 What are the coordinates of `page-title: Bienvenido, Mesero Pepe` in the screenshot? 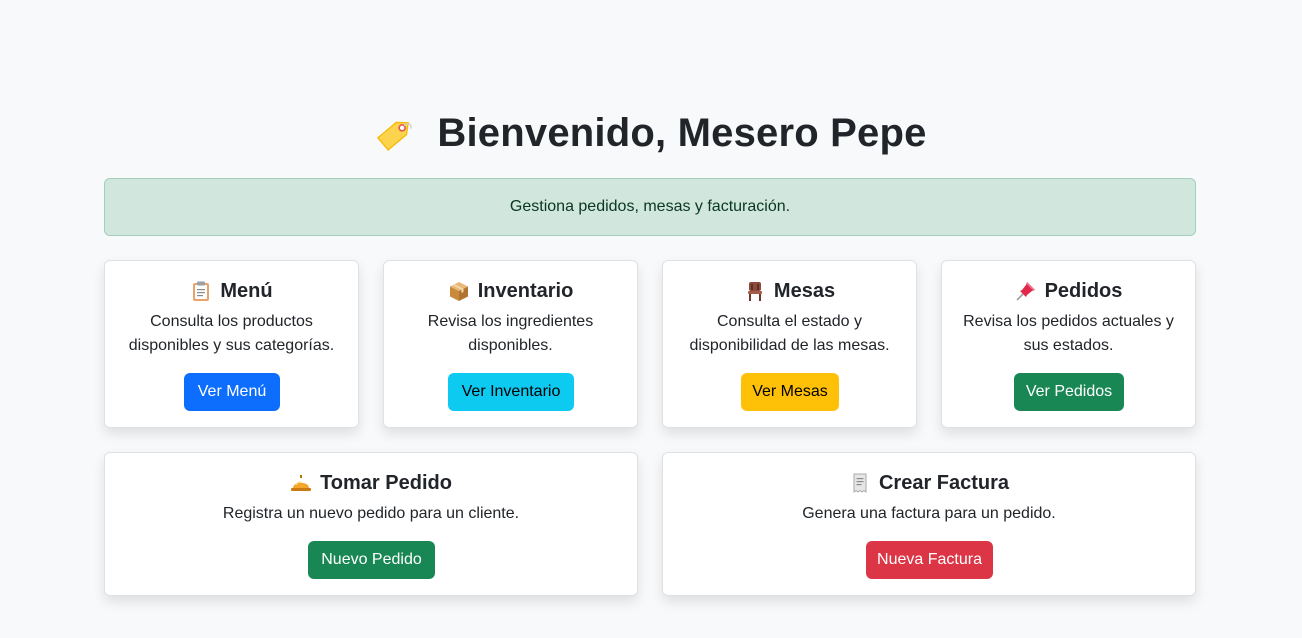 It's located at (651, 133).